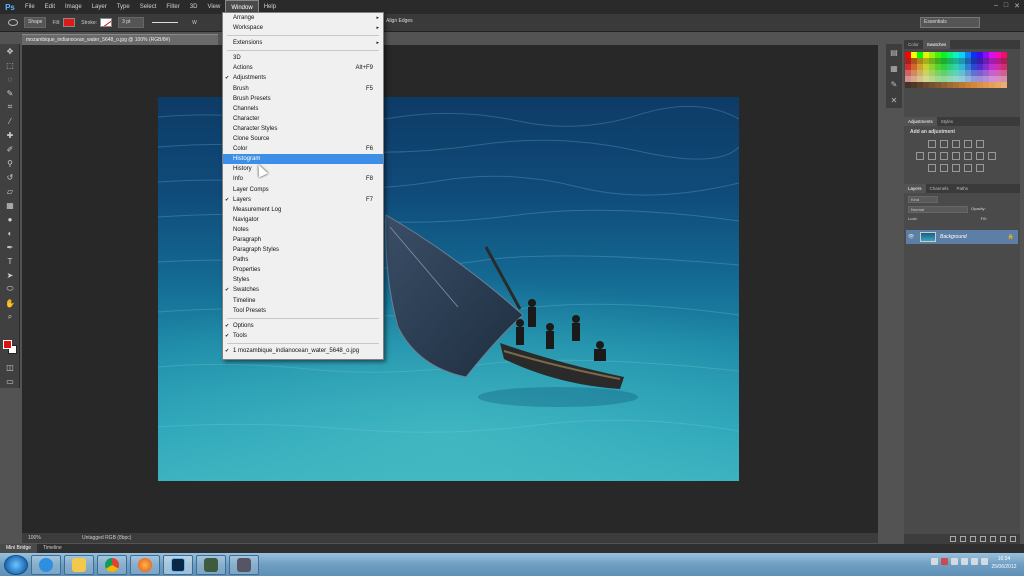 The width and height of the screenshot is (1024, 576). Describe the element at coordinates (145, 564) in the screenshot. I see `taskbar-firefox` at that location.